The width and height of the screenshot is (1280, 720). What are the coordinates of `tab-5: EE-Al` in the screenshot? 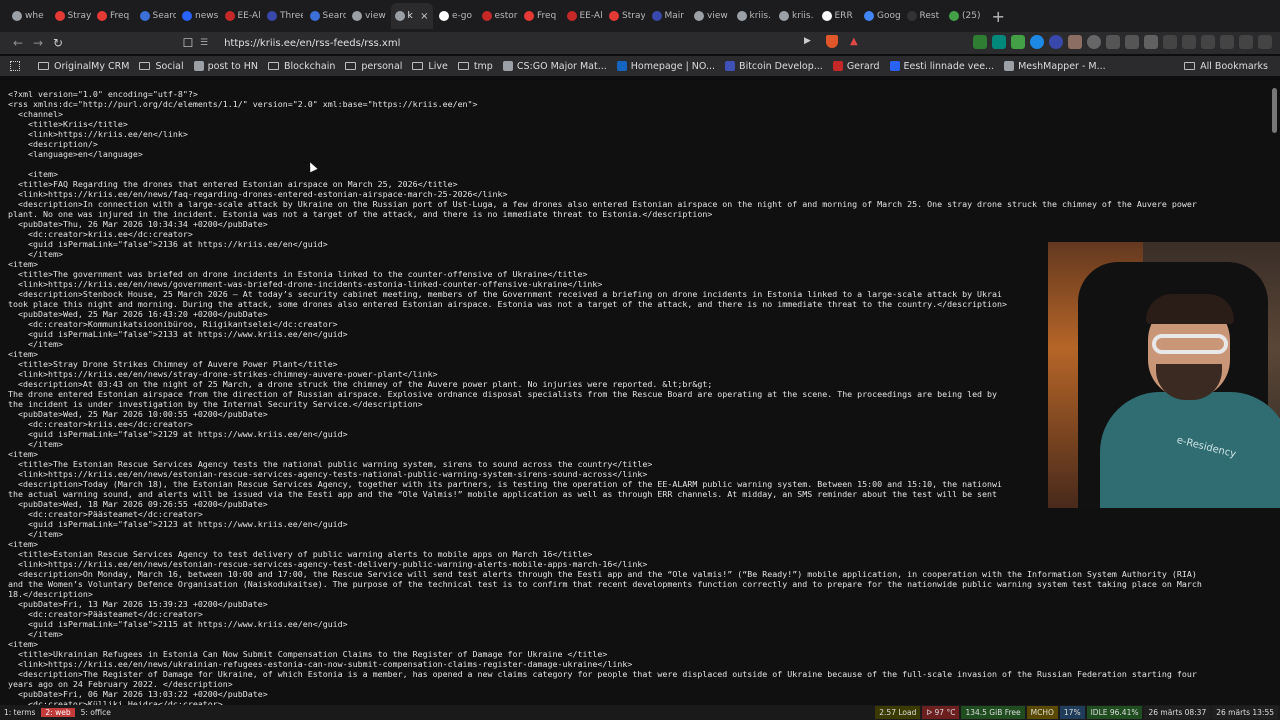 It's located at (241, 16).